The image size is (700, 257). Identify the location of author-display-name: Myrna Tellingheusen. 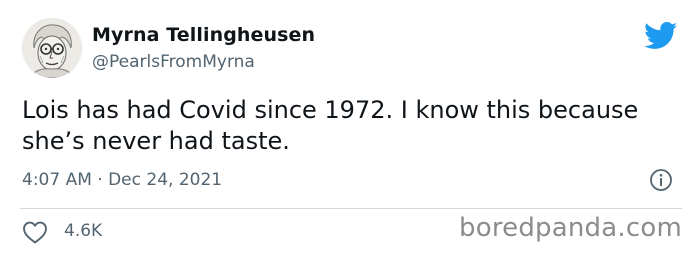
(203, 35).